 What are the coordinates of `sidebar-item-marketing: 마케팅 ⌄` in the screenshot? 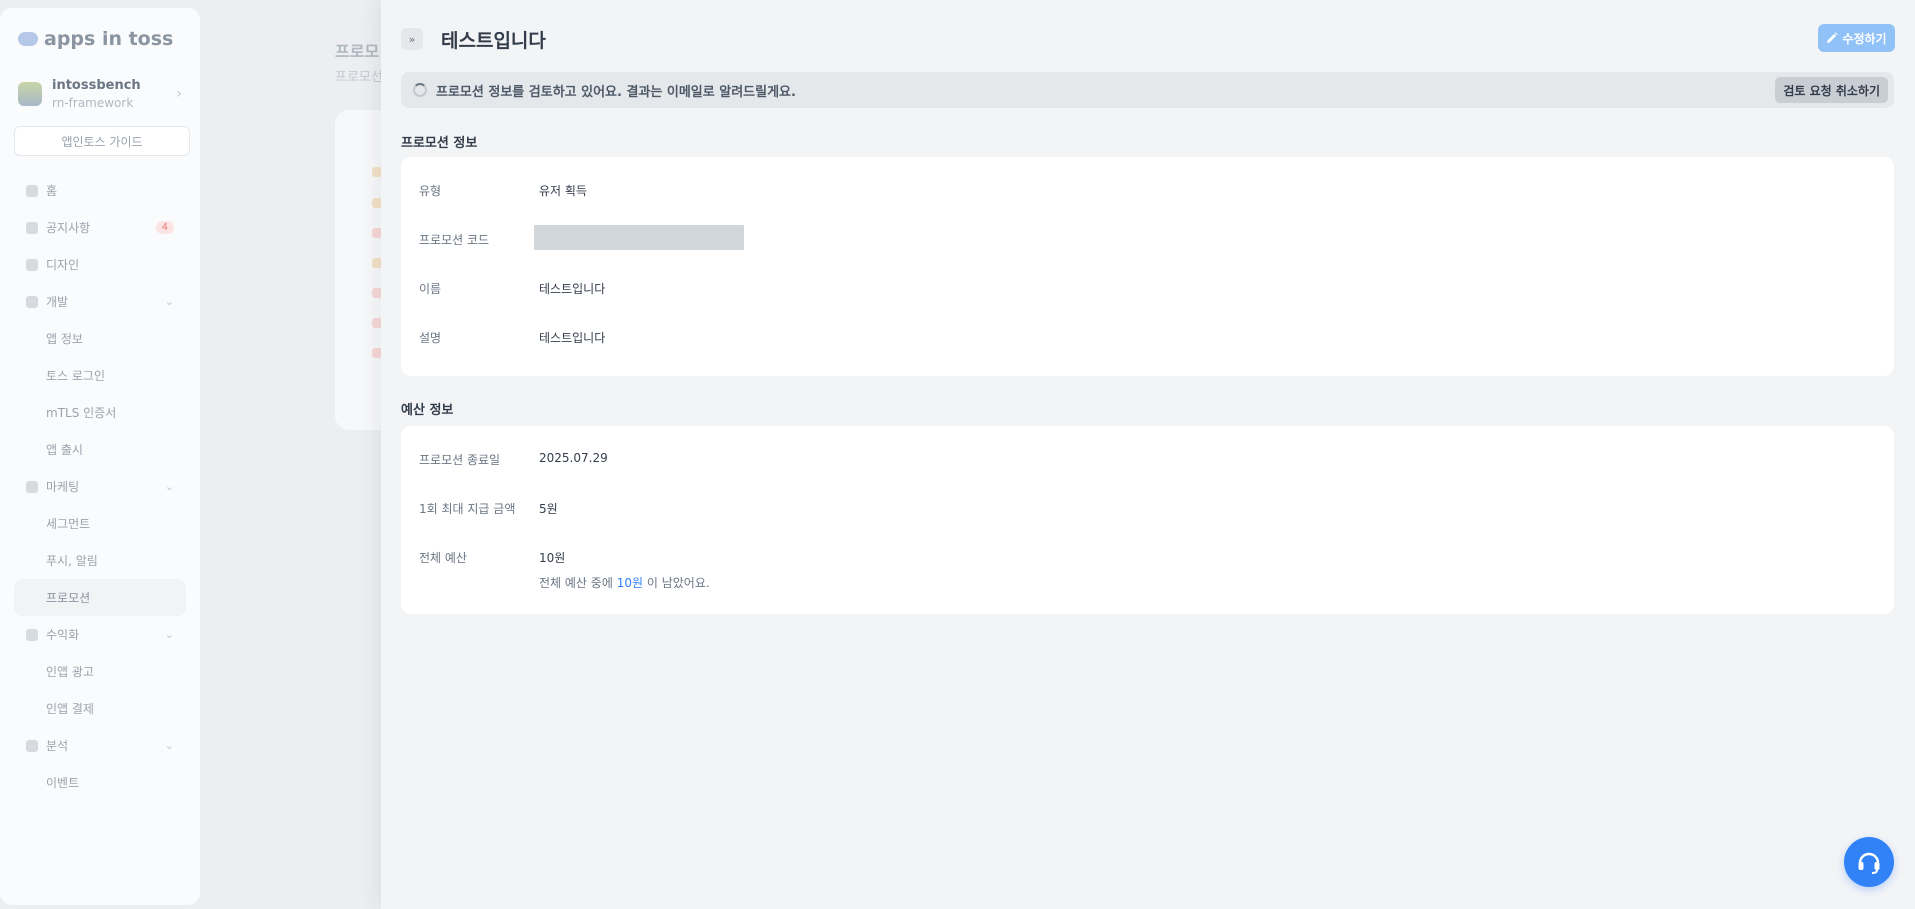 It's located at (100, 486).